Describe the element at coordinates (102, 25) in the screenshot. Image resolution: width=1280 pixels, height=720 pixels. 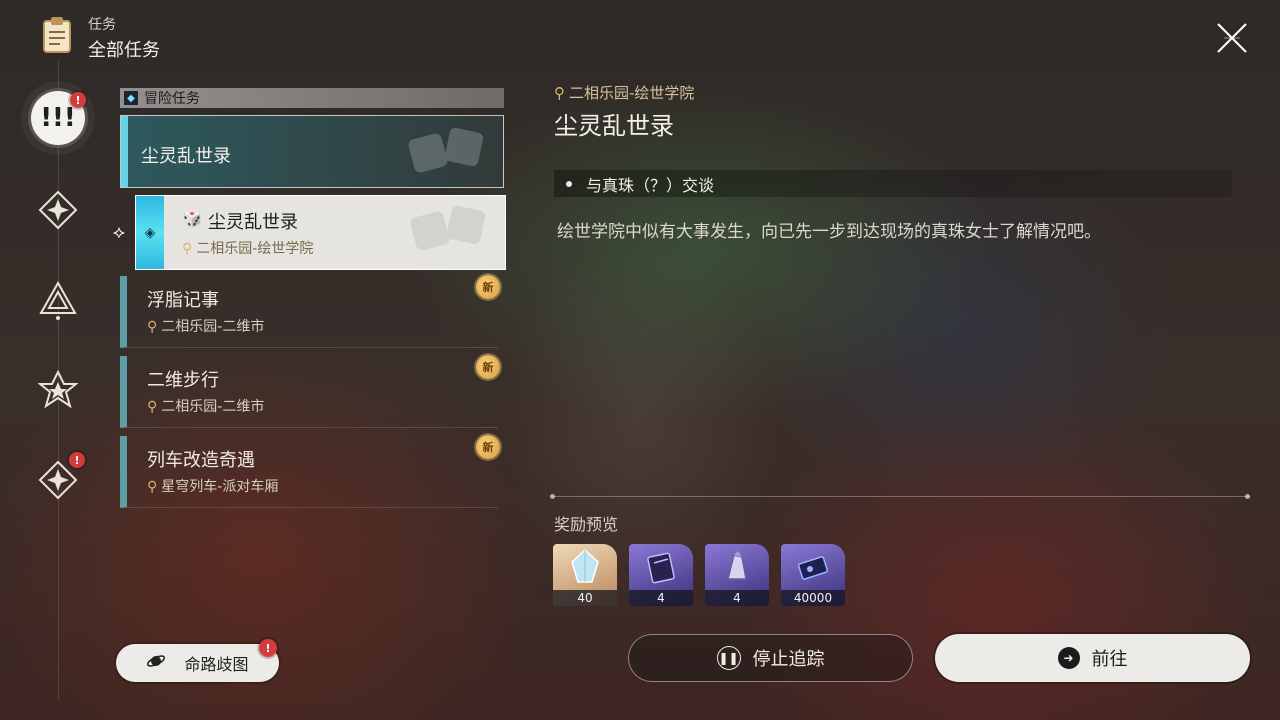
I see `header-subtitle: 任务` at that location.